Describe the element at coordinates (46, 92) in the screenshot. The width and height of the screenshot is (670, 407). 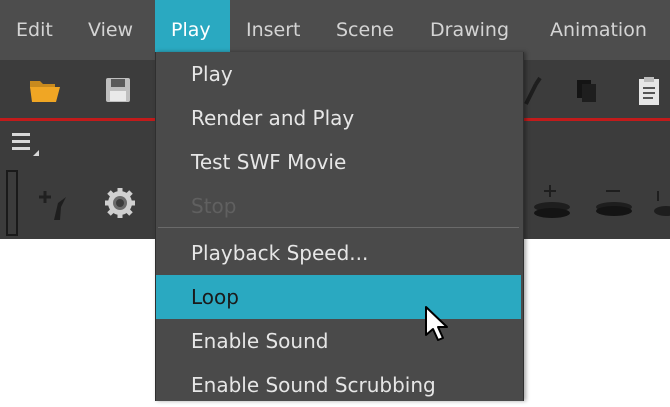
I see `open-folder-icon` at that location.